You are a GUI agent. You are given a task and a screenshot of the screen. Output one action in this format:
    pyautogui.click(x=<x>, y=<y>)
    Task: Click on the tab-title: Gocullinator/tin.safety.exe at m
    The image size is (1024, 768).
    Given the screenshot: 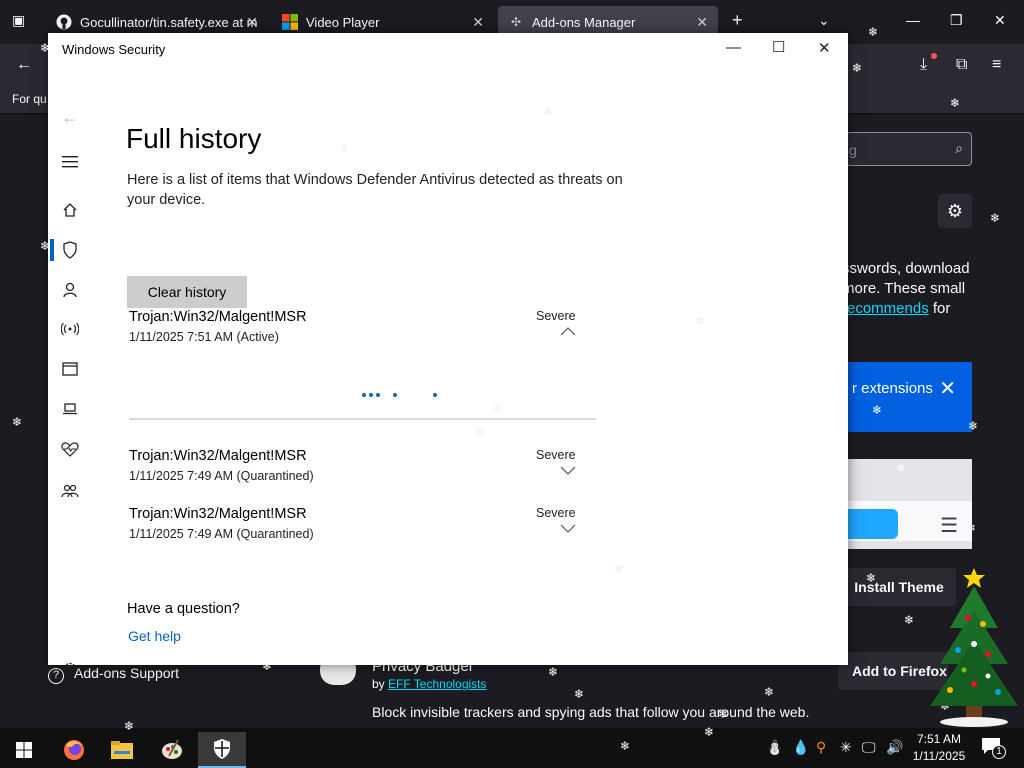 What is the action you would take?
    pyautogui.click(x=169, y=22)
    